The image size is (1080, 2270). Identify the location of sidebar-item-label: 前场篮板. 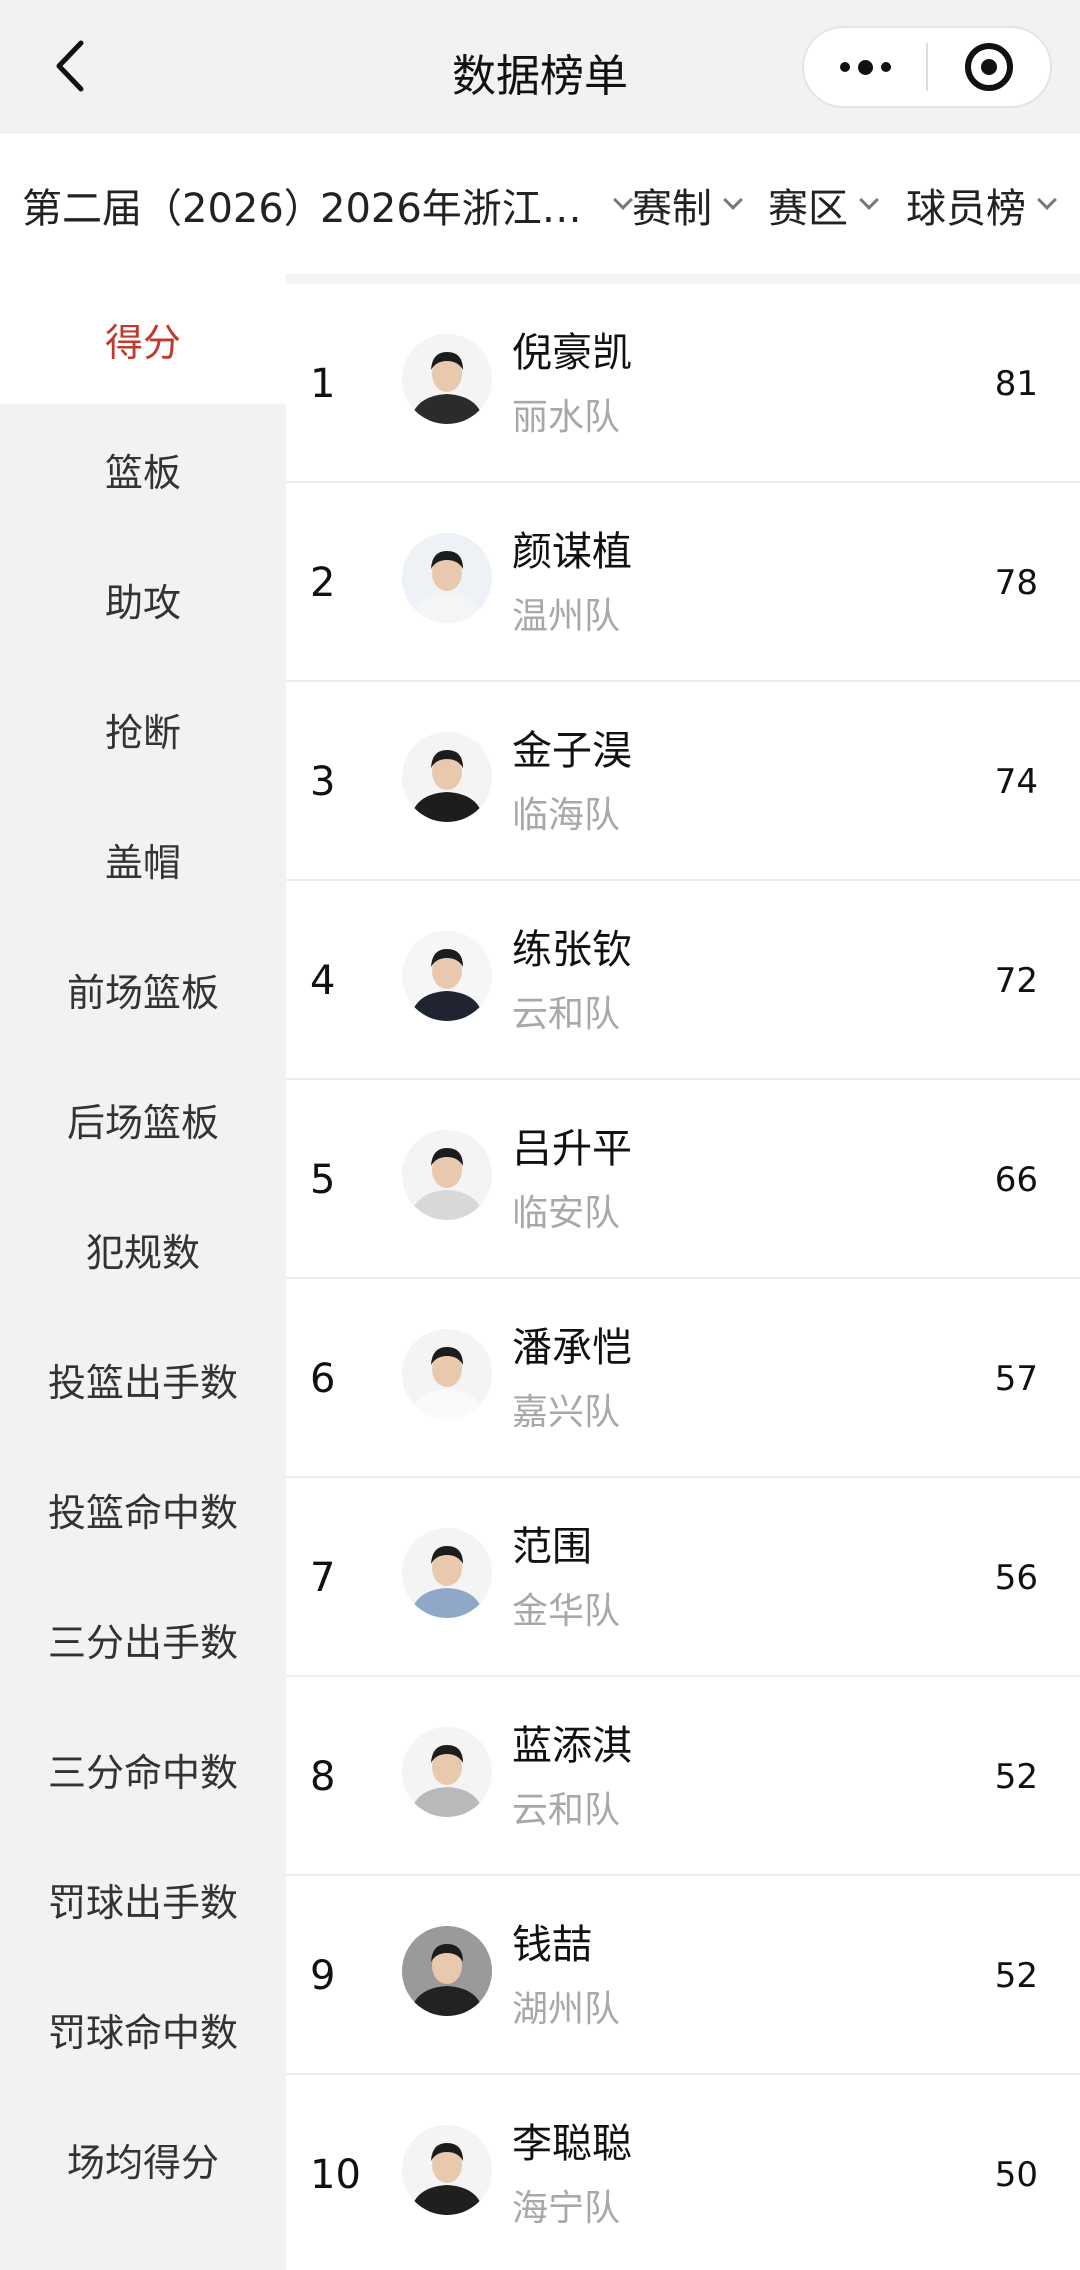
(142, 992).